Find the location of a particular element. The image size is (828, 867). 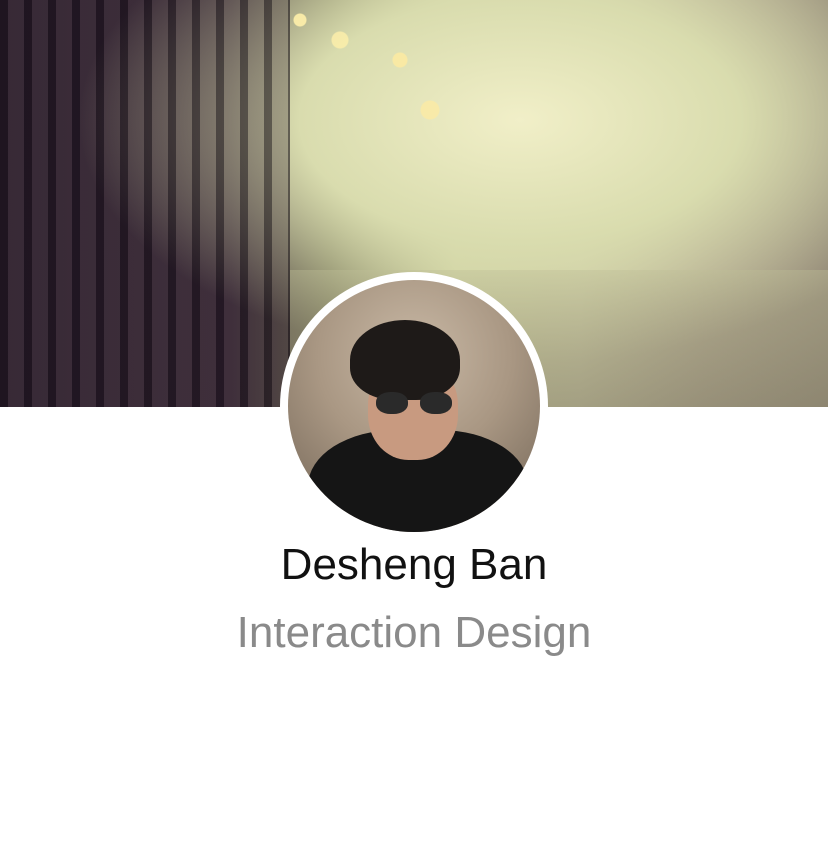

avatar is located at coordinates (414, 406).